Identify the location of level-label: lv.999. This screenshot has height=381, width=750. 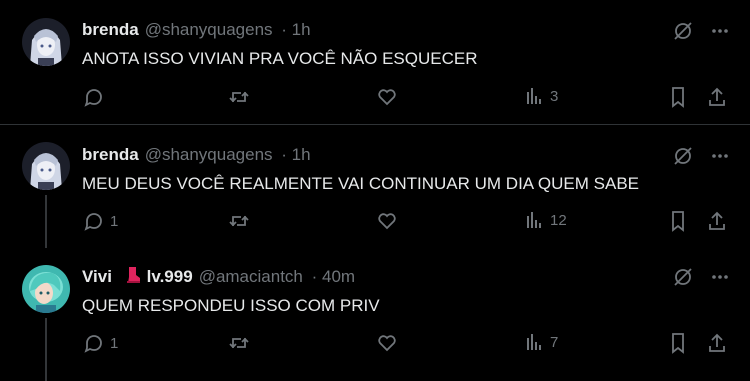
(169, 276).